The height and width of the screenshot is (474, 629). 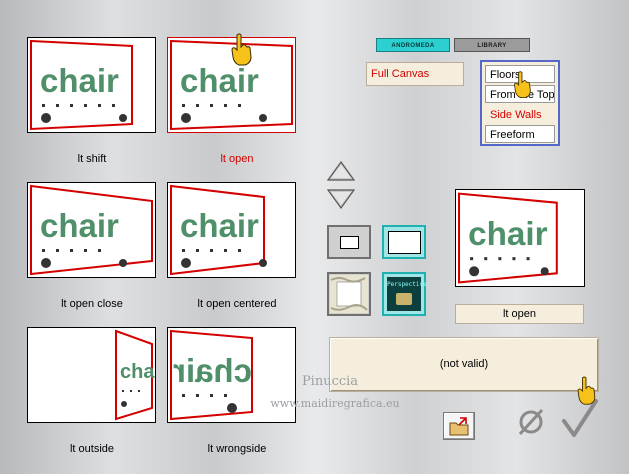 I want to click on preview-name-field: lt open, so click(x=519, y=314).